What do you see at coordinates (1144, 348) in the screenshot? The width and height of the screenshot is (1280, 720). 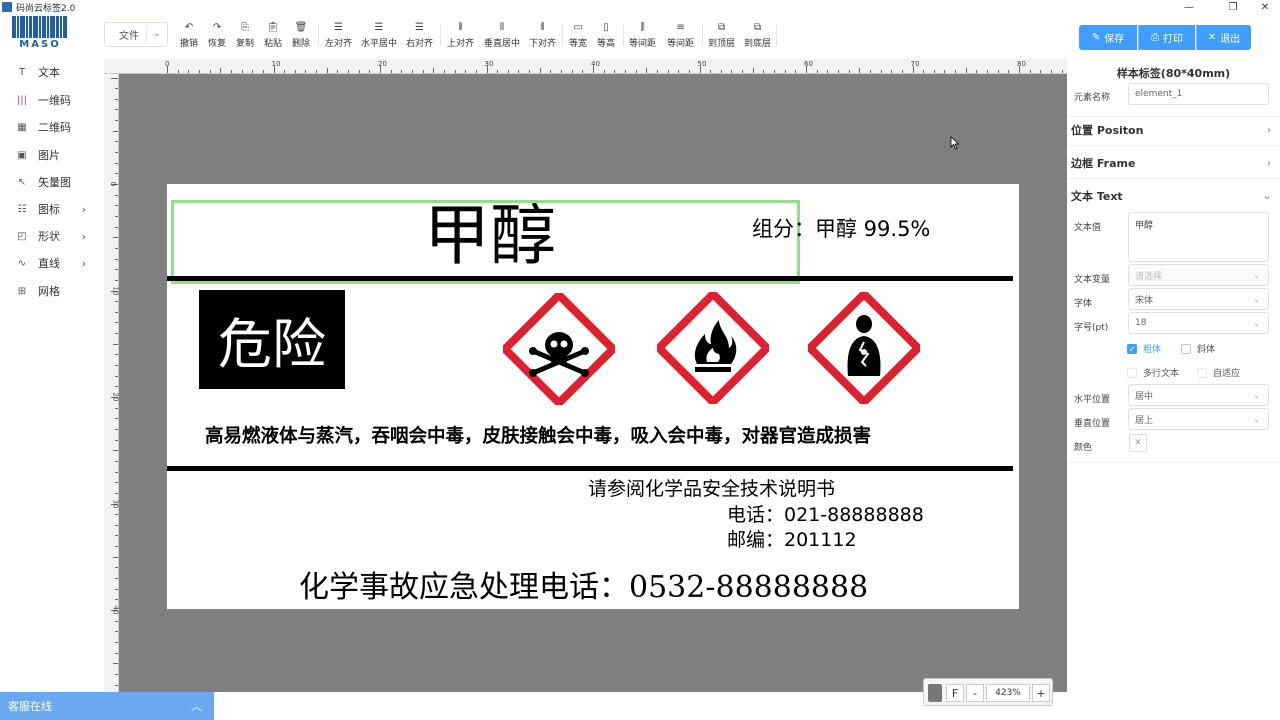 I see `bold-checkbox: ✓ 粗体` at bounding box center [1144, 348].